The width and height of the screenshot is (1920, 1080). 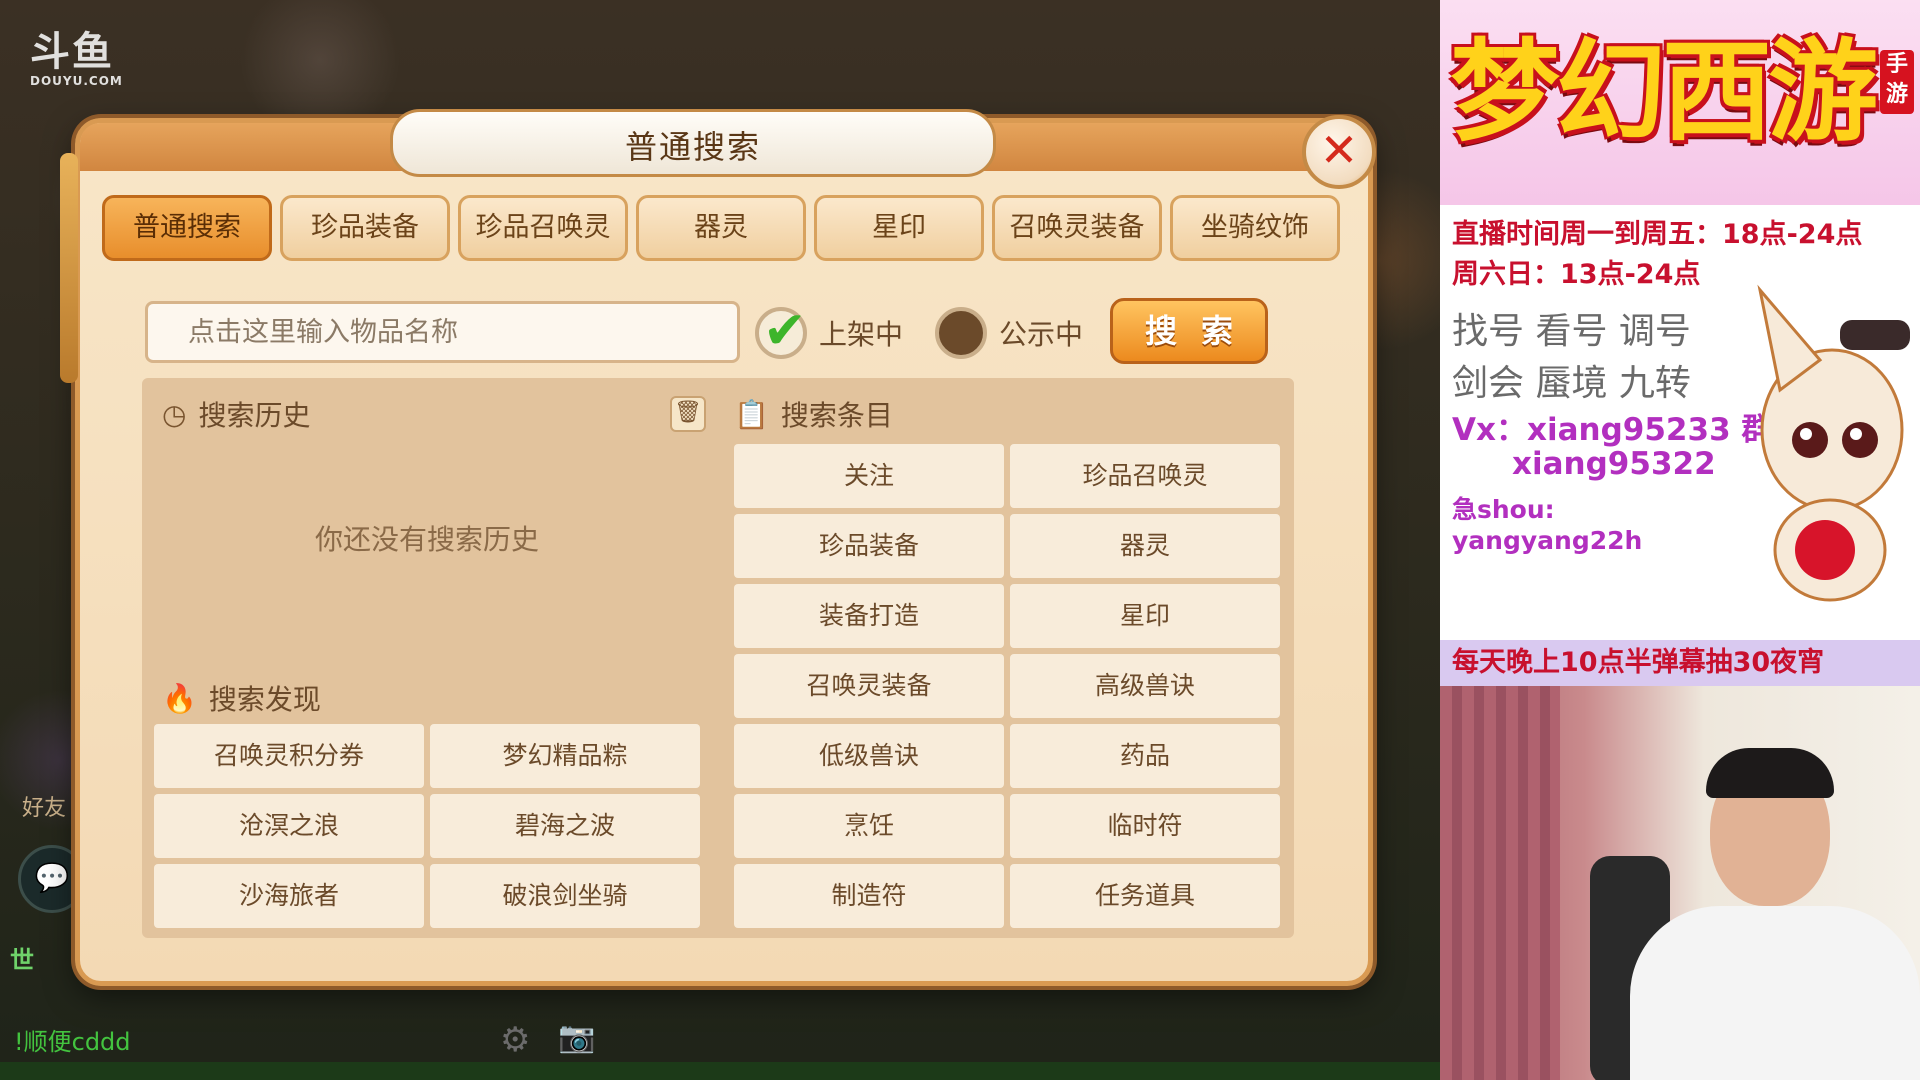 I want to click on tab-normal-search: 普通搜索, so click(x=187, y=228).